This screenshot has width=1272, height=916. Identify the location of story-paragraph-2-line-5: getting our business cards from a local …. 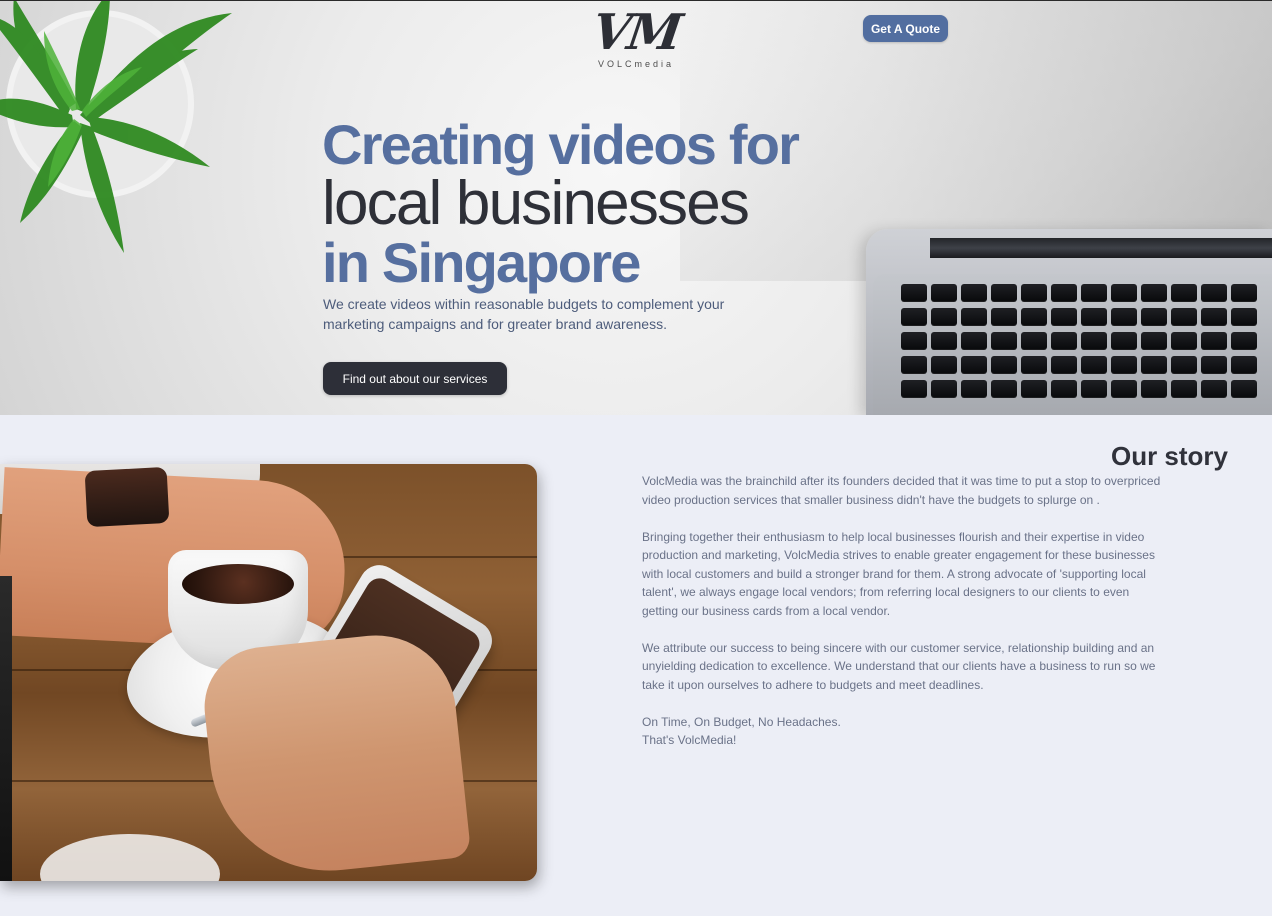
(766, 610).